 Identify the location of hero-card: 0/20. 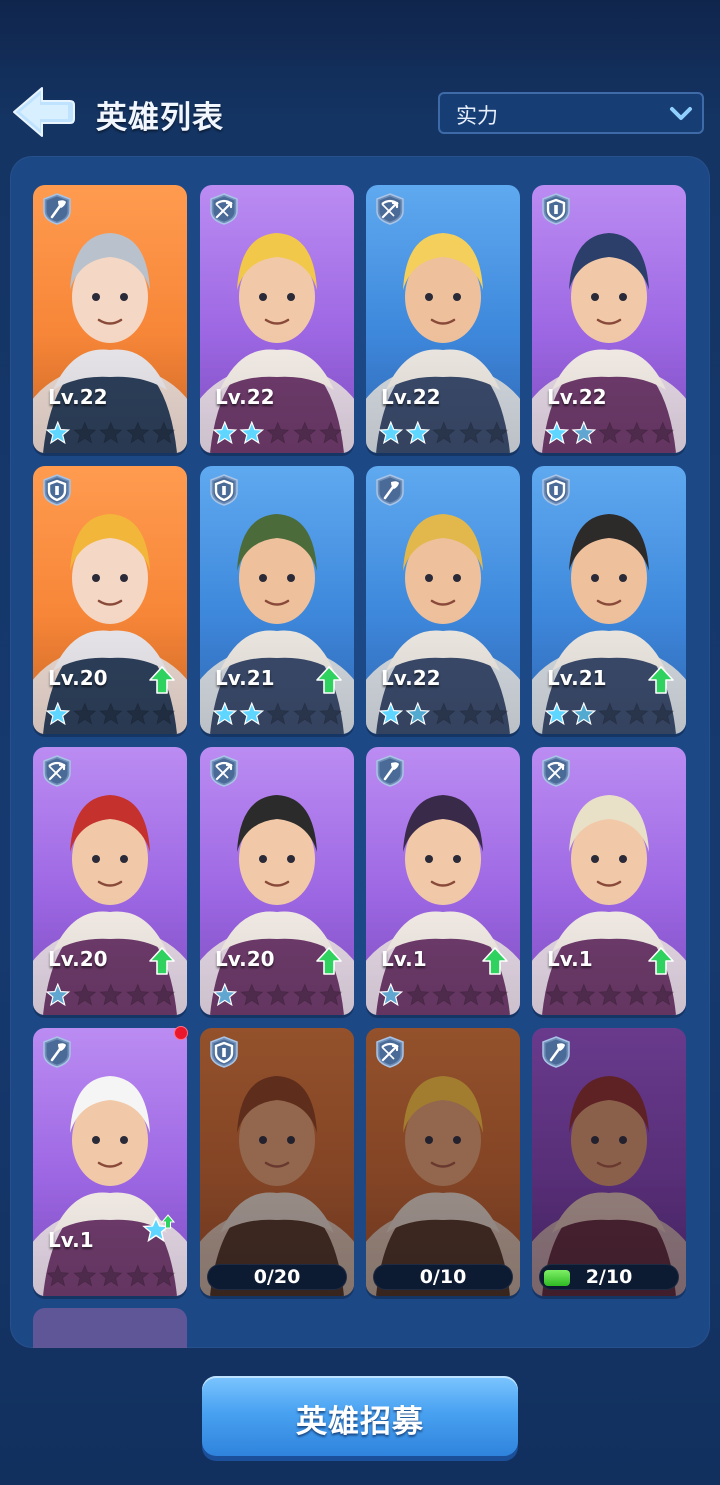
(277, 1162).